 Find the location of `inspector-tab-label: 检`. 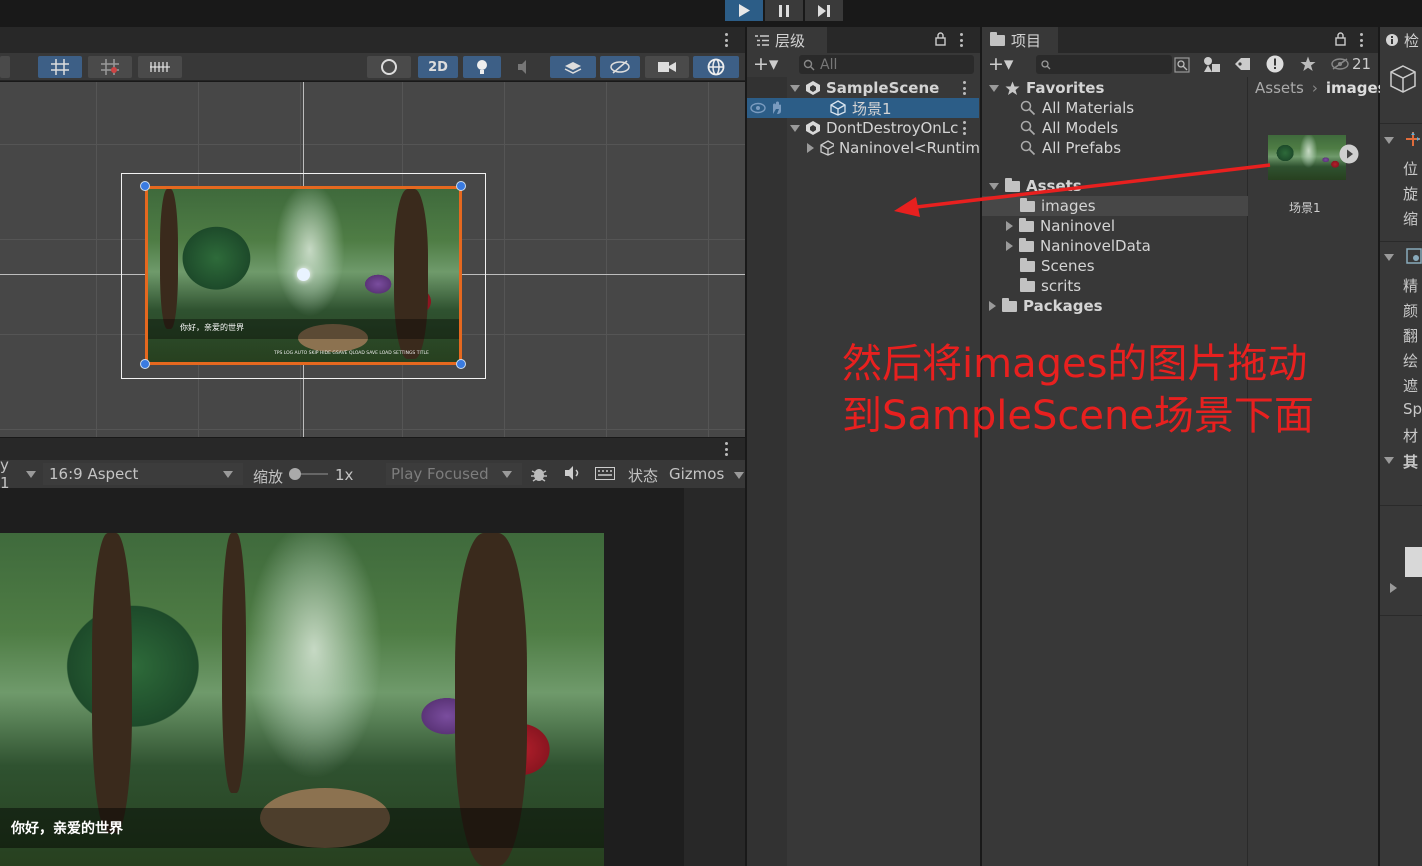

inspector-tab-label: 检 is located at coordinates (1412, 40).